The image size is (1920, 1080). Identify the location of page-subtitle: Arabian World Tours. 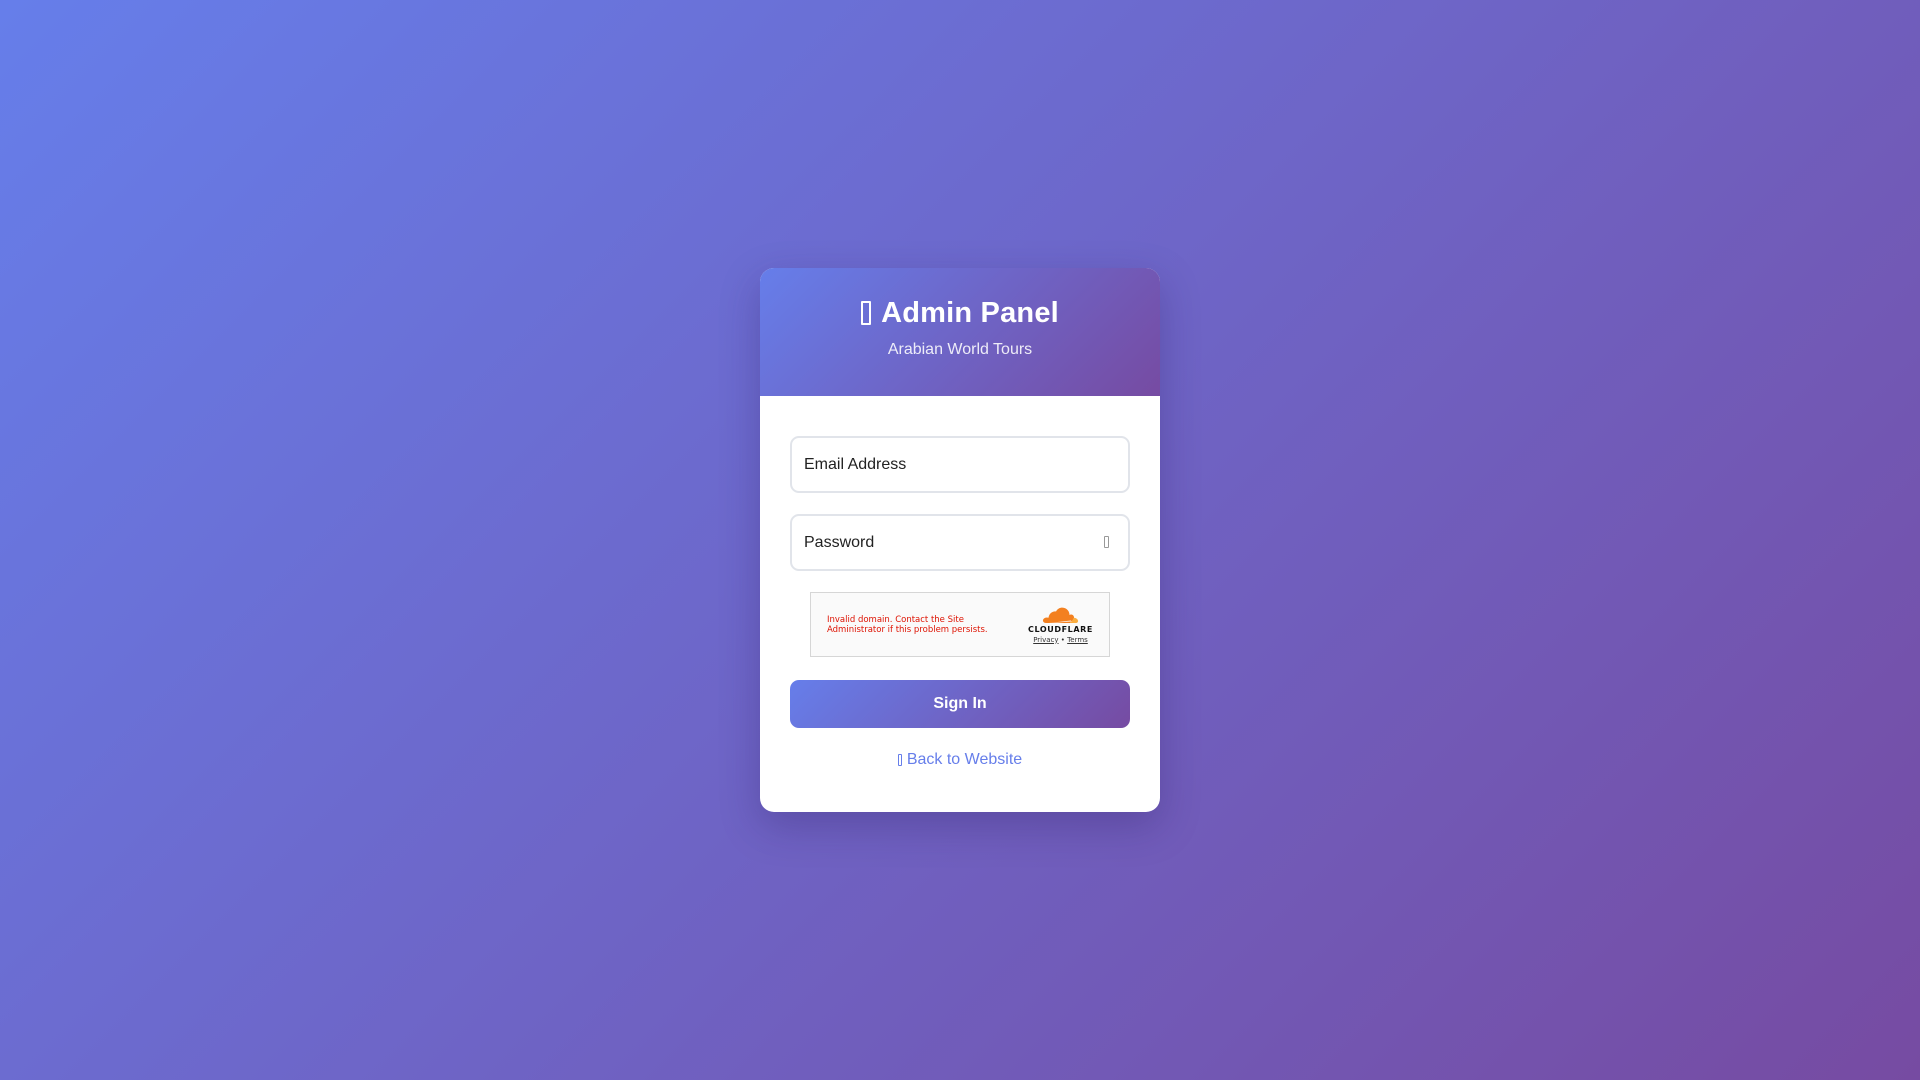
(960, 349).